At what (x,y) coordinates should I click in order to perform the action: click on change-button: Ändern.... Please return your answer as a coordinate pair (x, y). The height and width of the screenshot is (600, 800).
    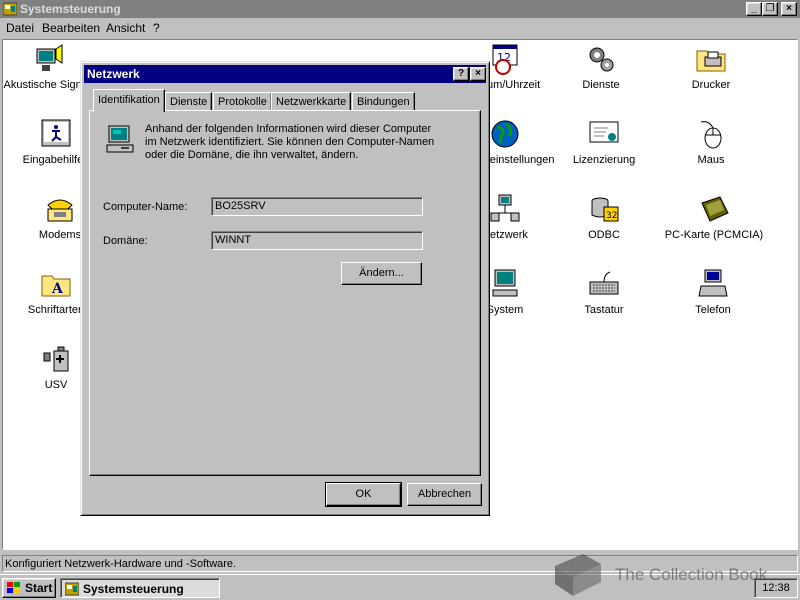
    Looking at the image, I should click on (381, 273).